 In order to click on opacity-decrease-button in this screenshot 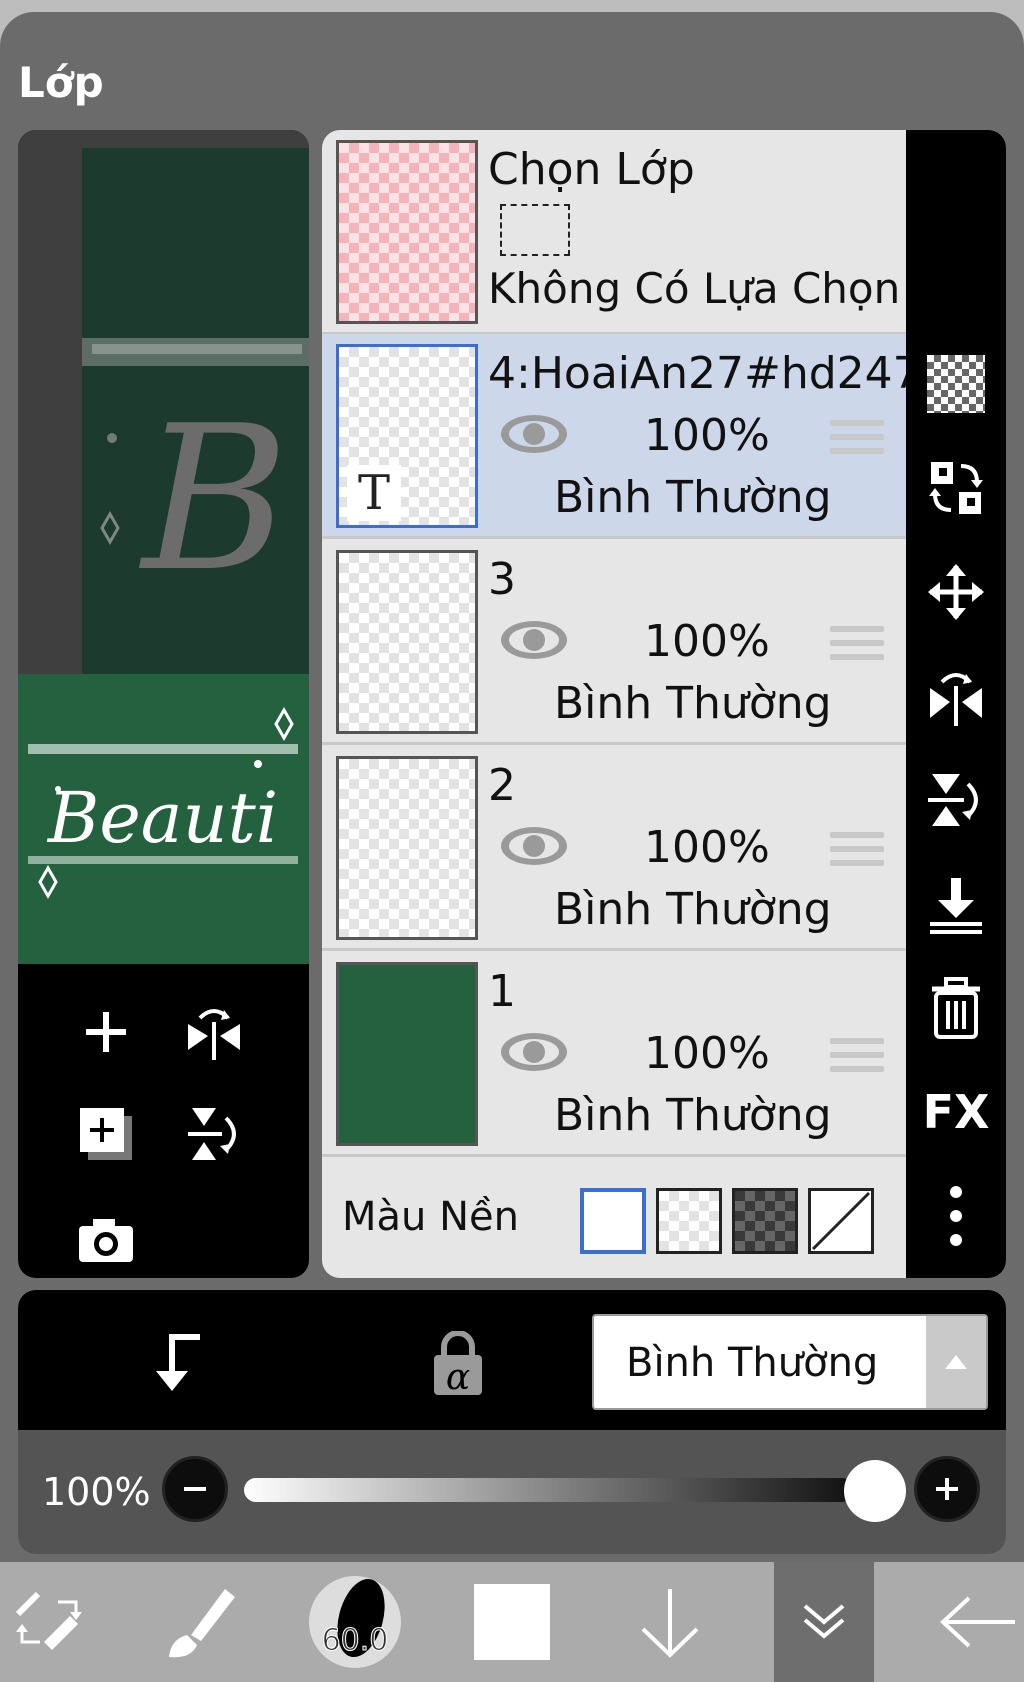, I will do `click(195, 1489)`.